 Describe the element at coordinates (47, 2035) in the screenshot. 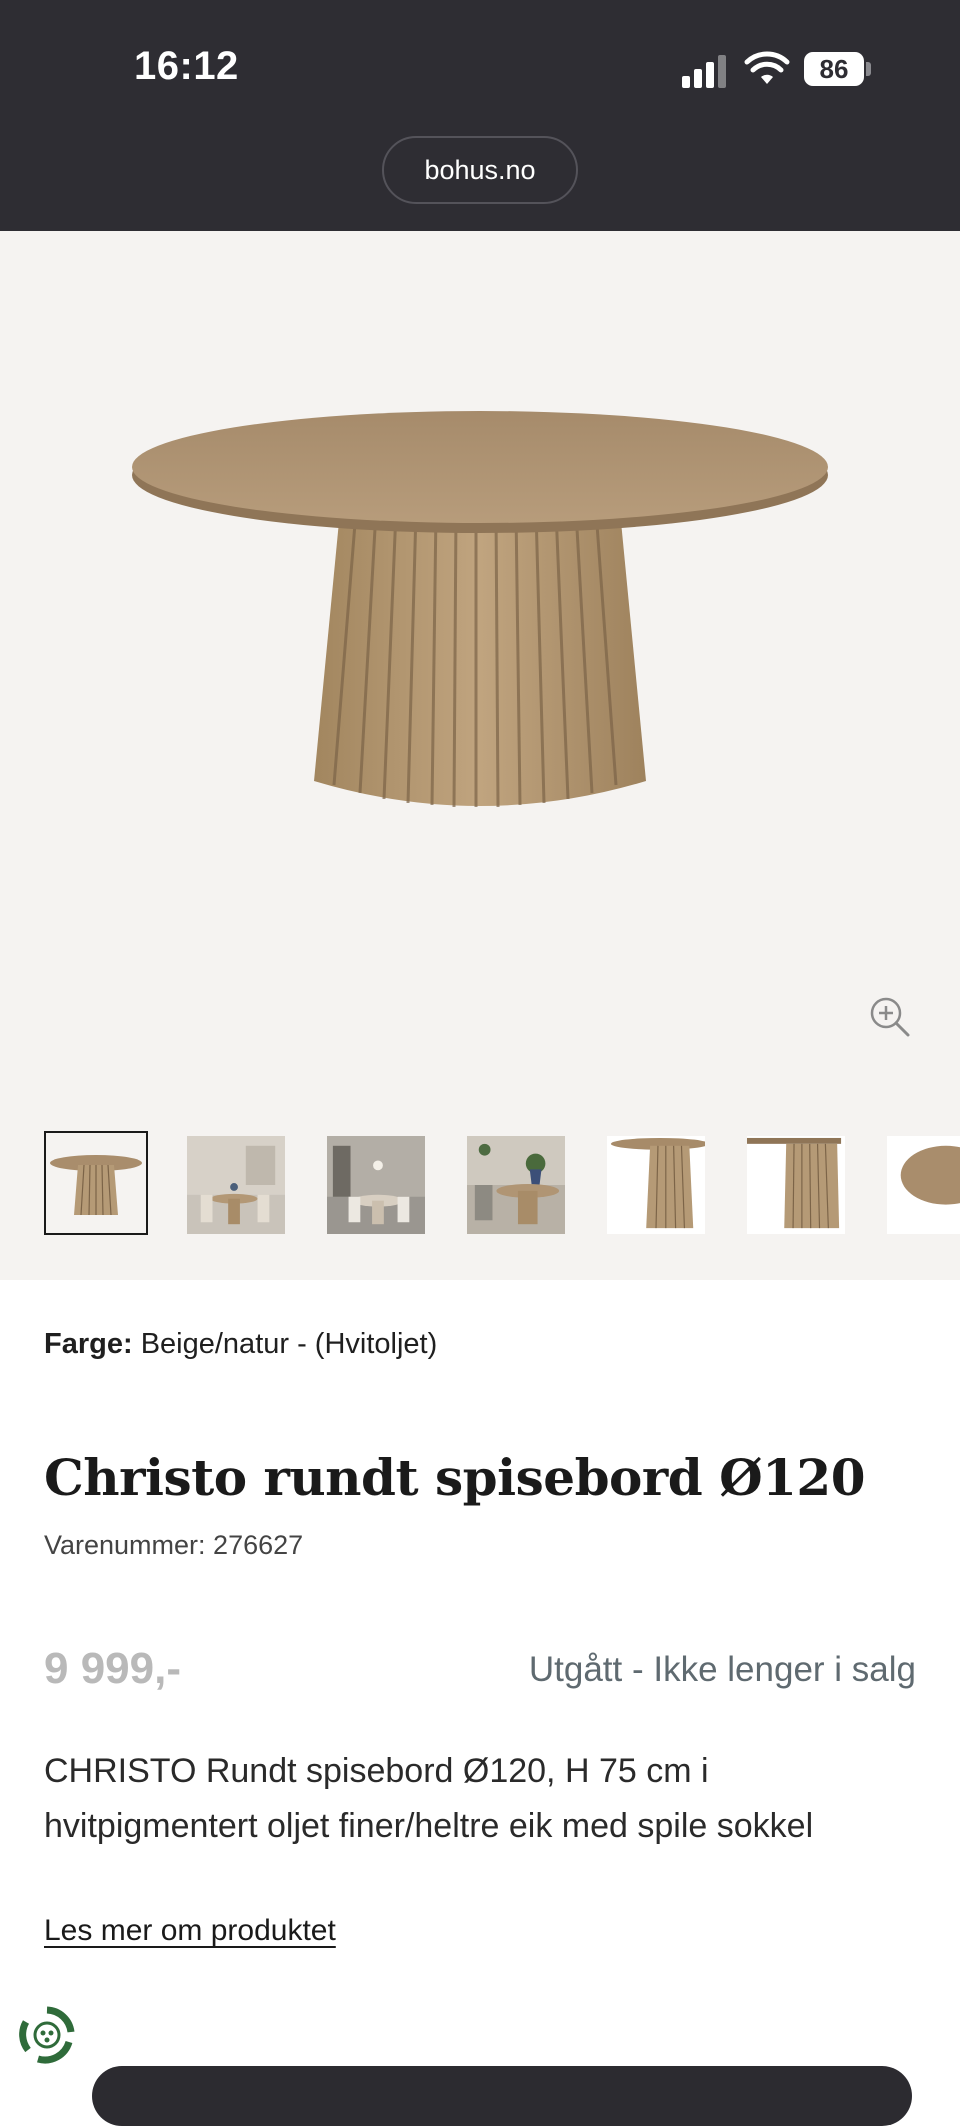

I see `eco-badge-icon` at that location.